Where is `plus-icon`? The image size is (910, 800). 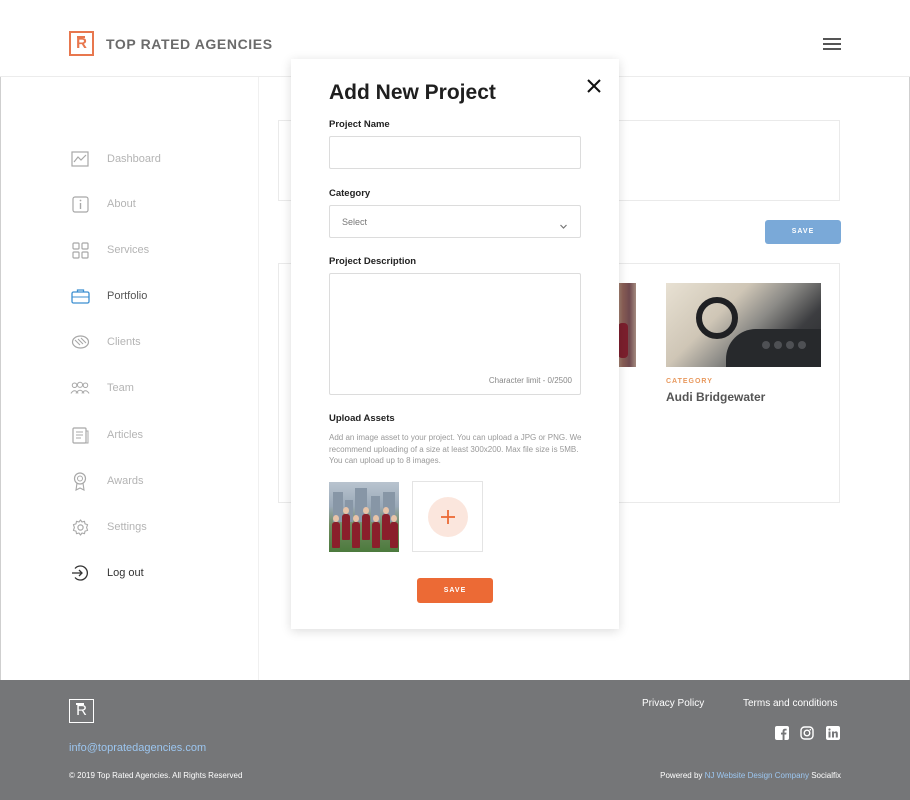
plus-icon is located at coordinates (447, 516).